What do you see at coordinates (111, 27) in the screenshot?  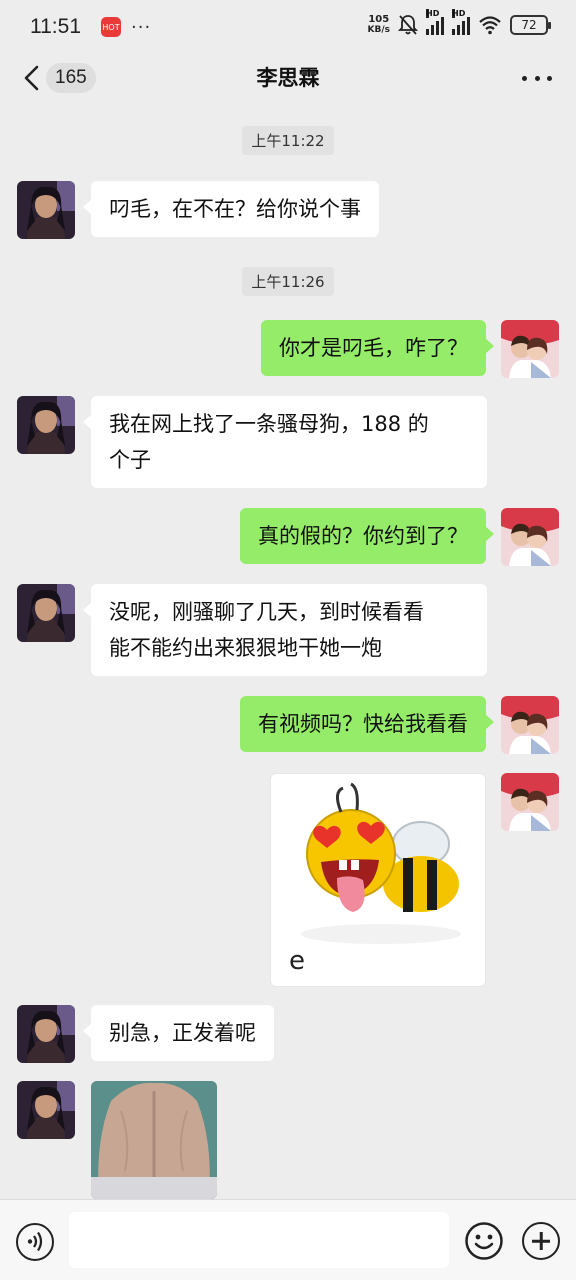 I see `app-notification-icon: HOT` at bounding box center [111, 27].